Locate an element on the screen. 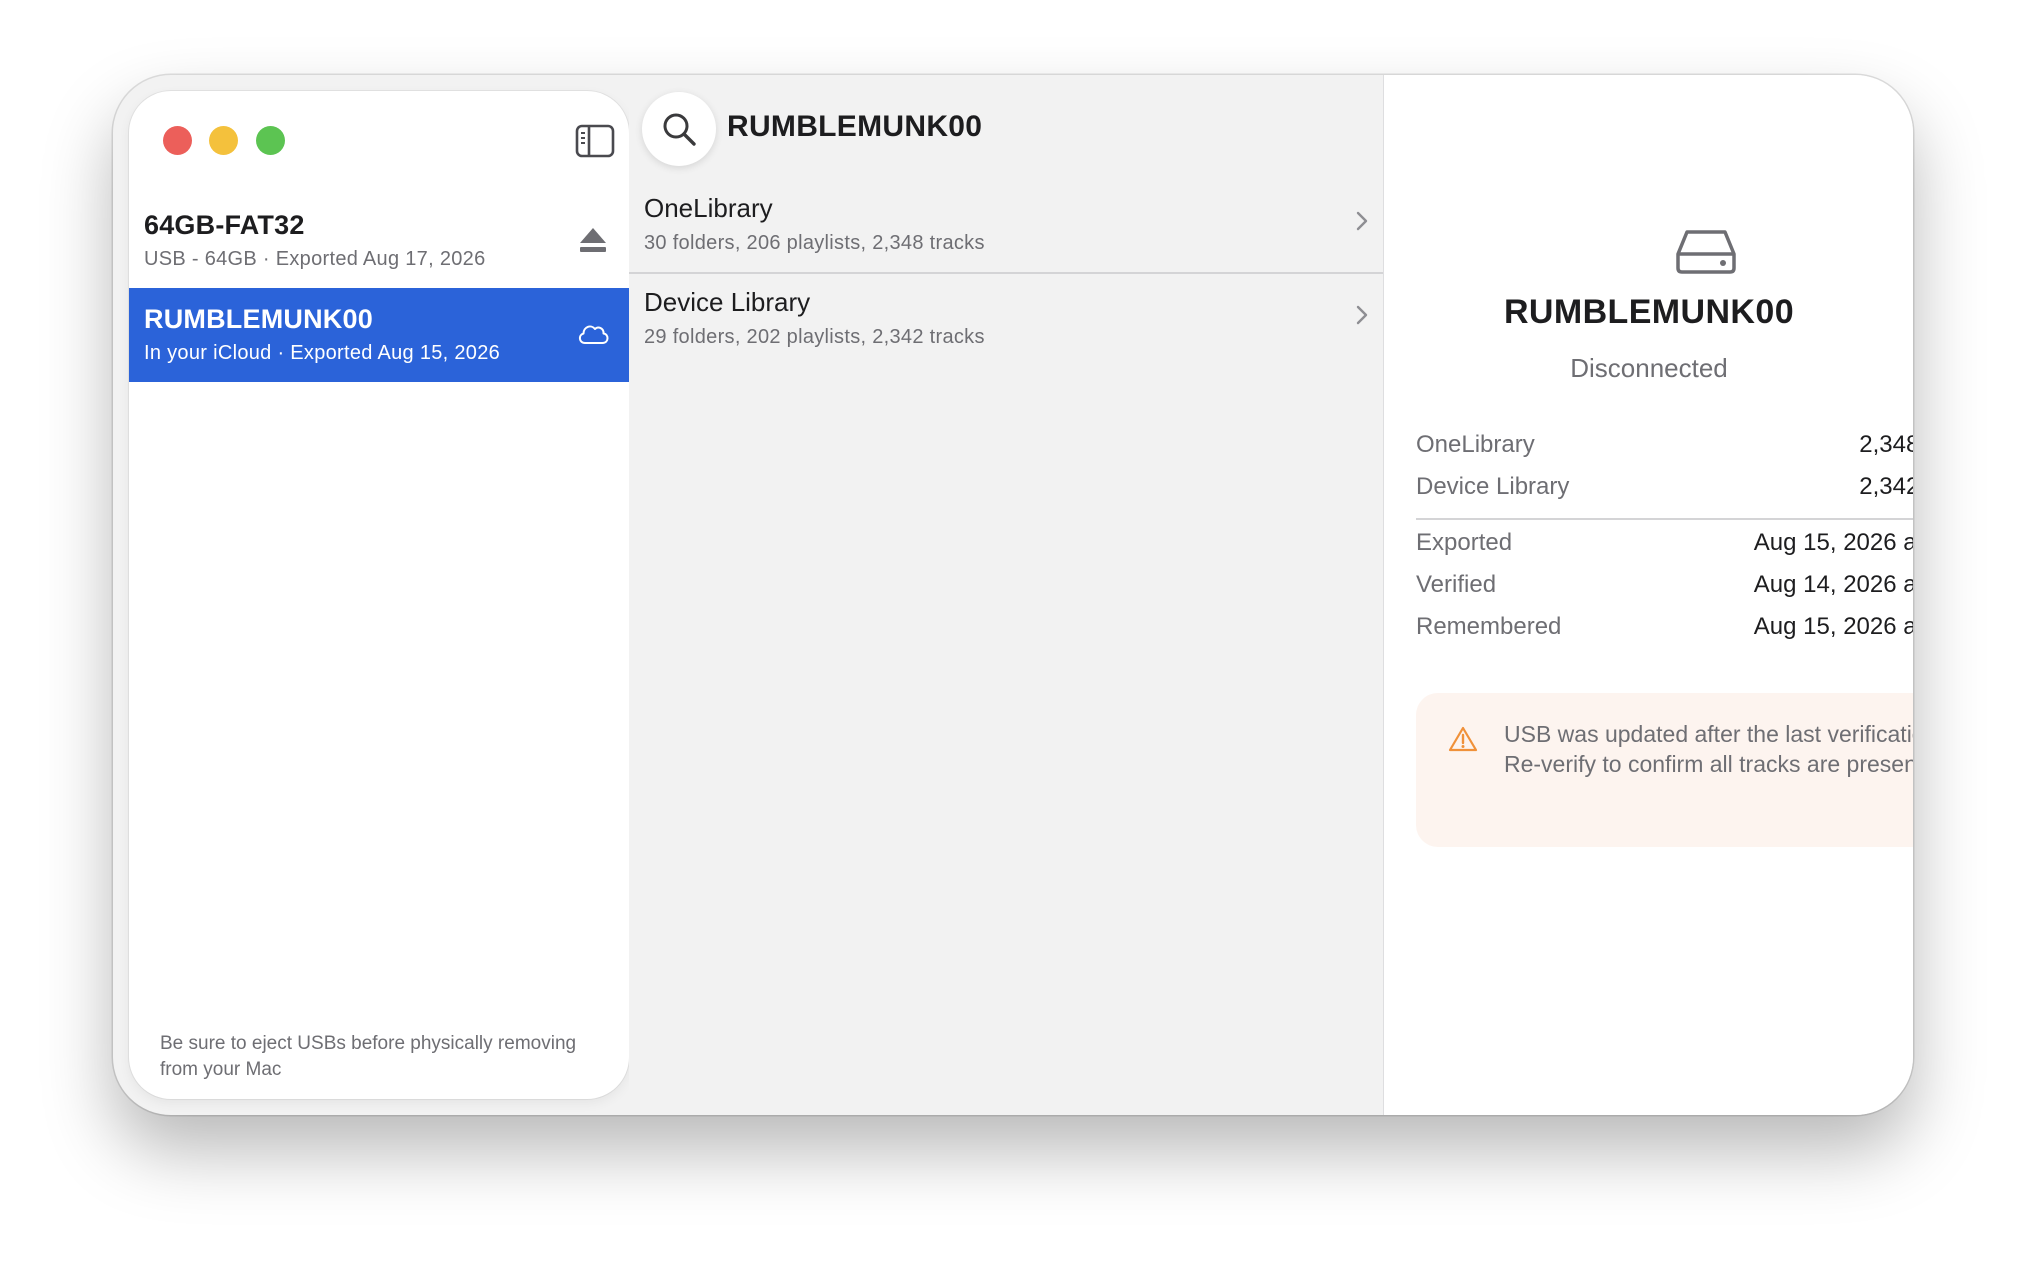 The image size is (2024, 1264). close-button is located at coordinates (177, 140).